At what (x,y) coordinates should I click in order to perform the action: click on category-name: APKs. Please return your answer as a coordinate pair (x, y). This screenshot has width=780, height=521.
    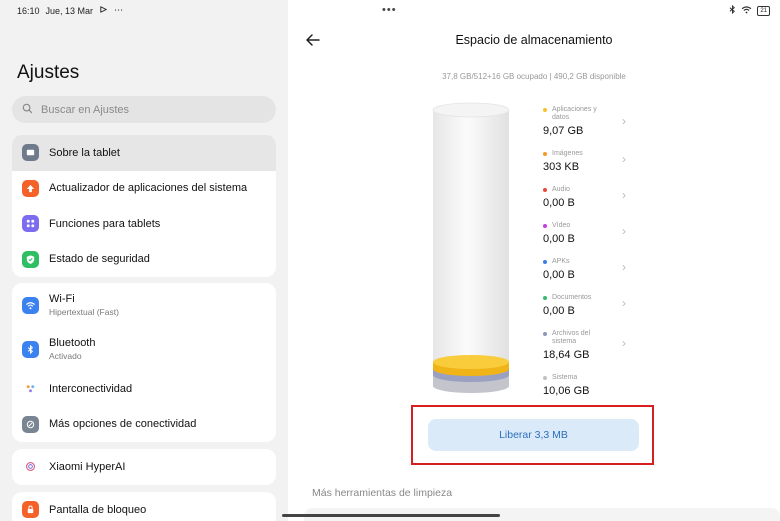
    Looking at the image, I should click on (561, 261).